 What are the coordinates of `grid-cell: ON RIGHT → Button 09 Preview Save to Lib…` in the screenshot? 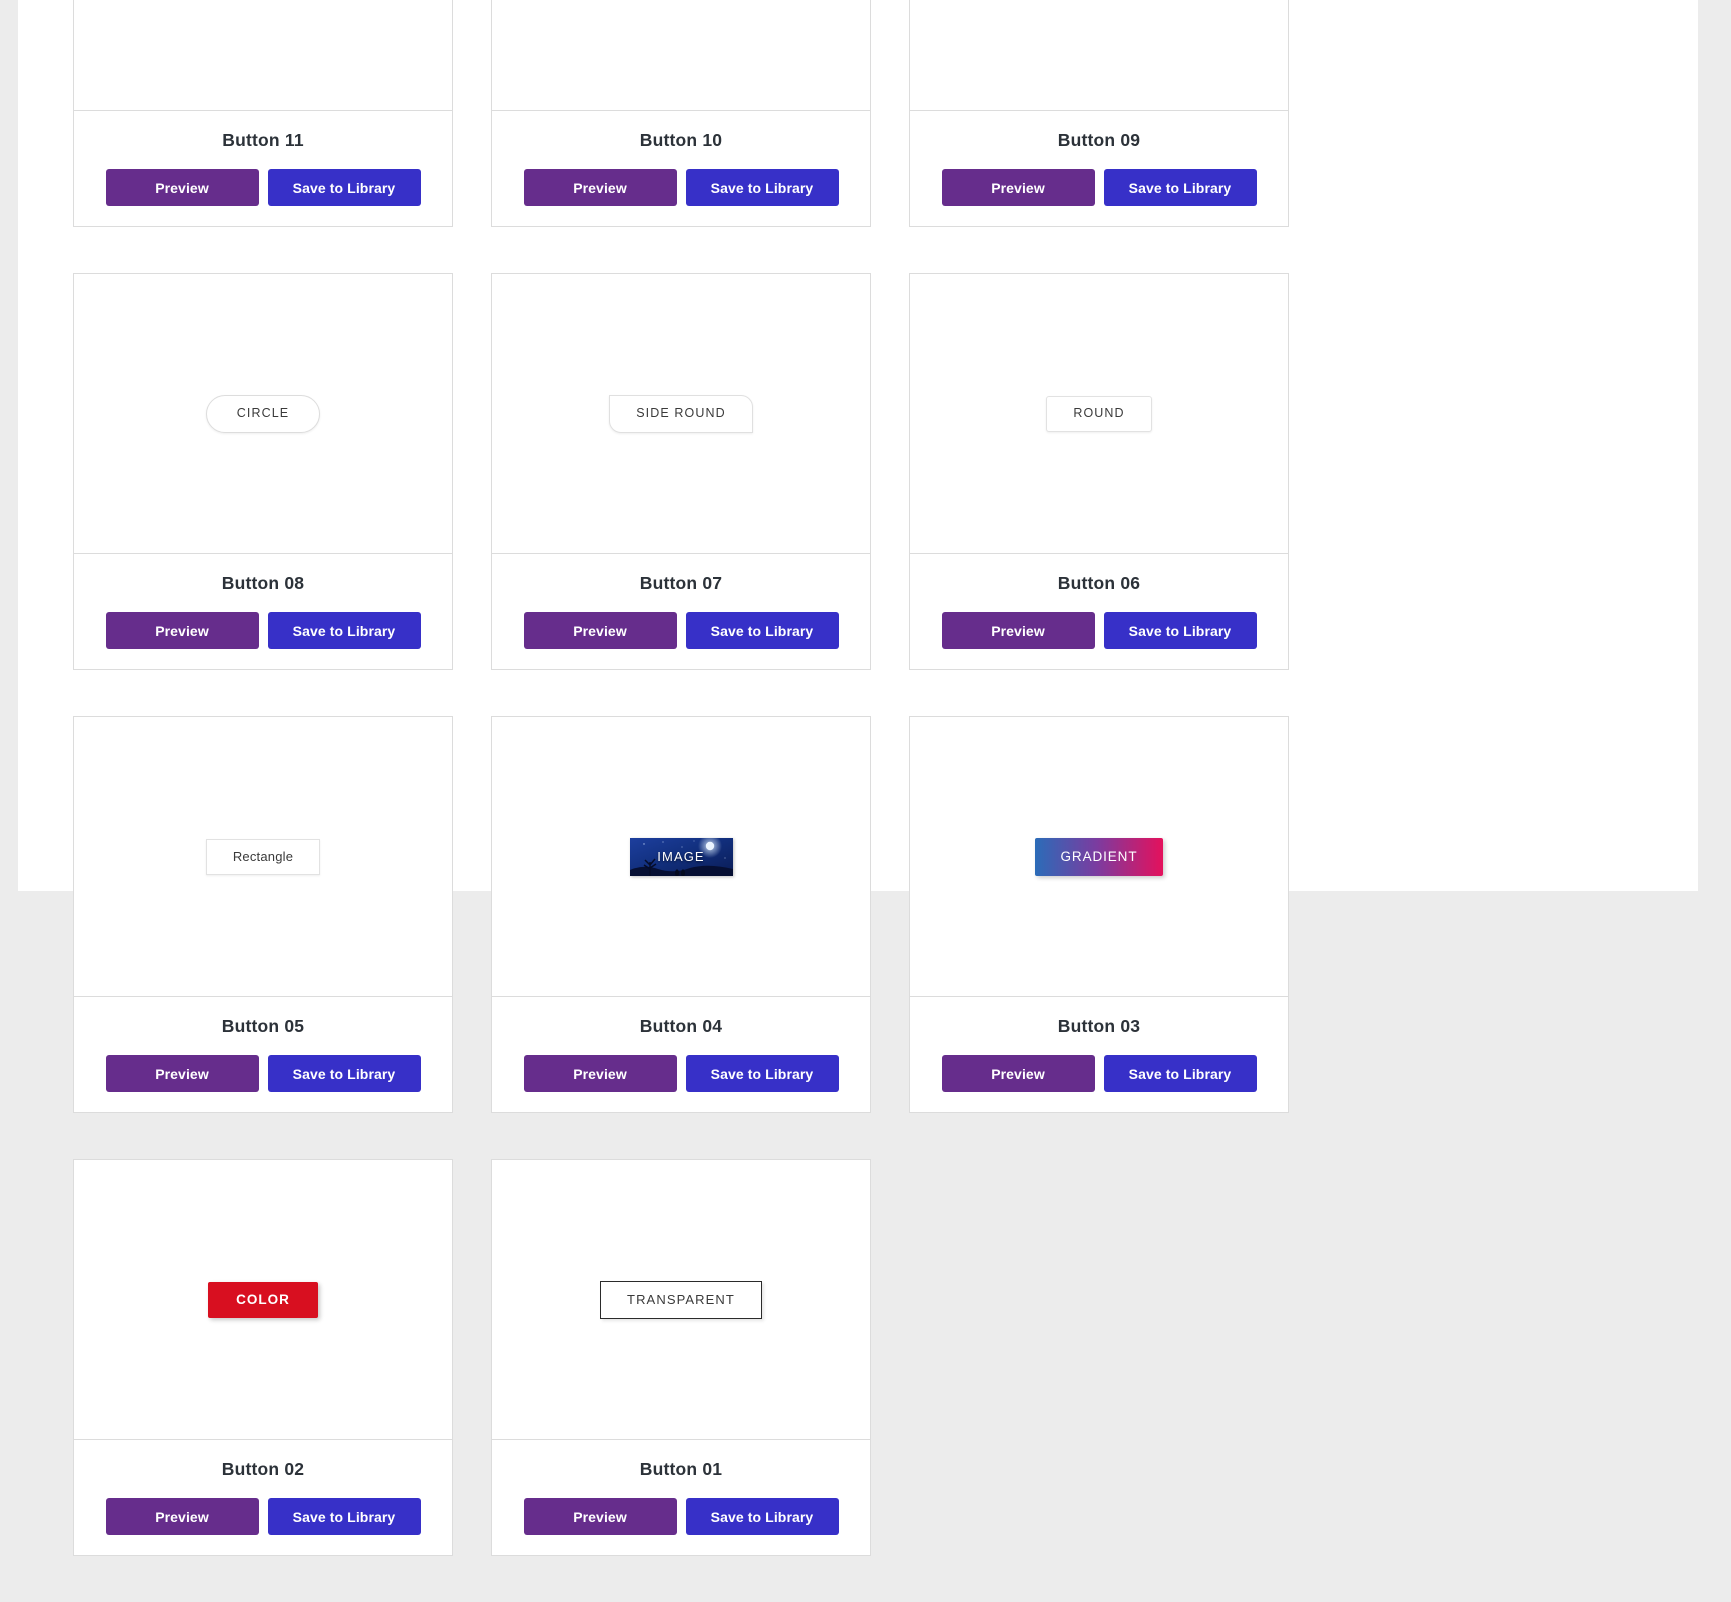 It's located at (1101, 113).